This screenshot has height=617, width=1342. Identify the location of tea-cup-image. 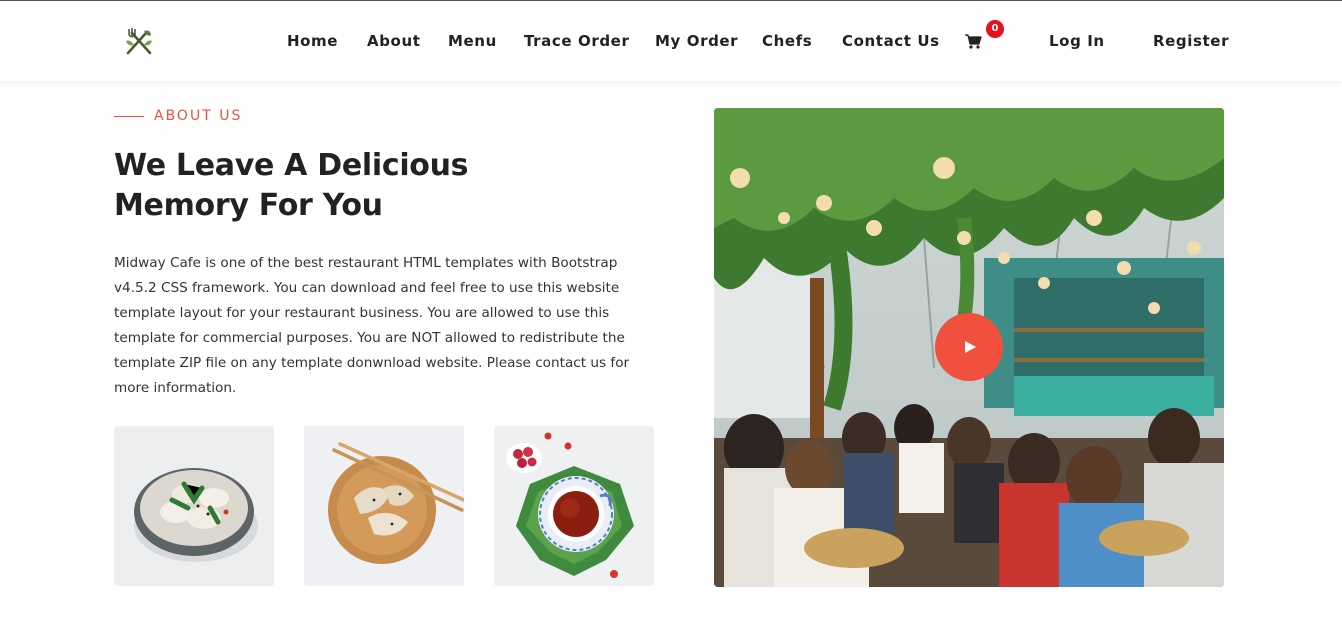
(574, 506).